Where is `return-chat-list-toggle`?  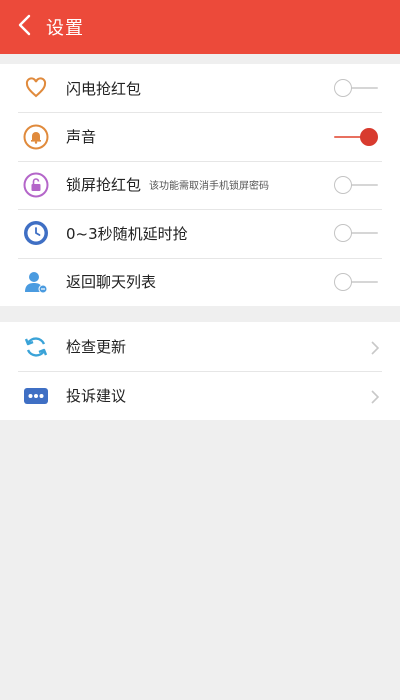 return-chat-list-toggle is located at coordinates (356, 282).